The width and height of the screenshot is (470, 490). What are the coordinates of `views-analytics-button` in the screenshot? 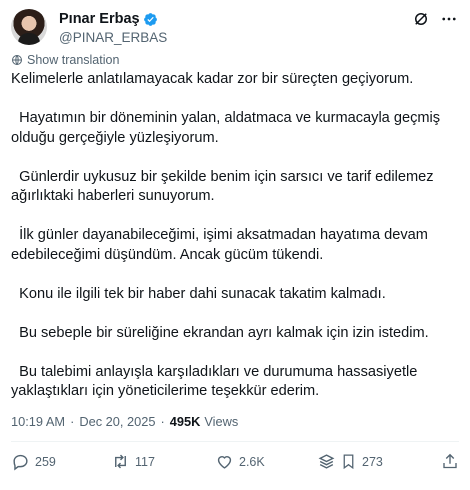 It's located at (329, 461).